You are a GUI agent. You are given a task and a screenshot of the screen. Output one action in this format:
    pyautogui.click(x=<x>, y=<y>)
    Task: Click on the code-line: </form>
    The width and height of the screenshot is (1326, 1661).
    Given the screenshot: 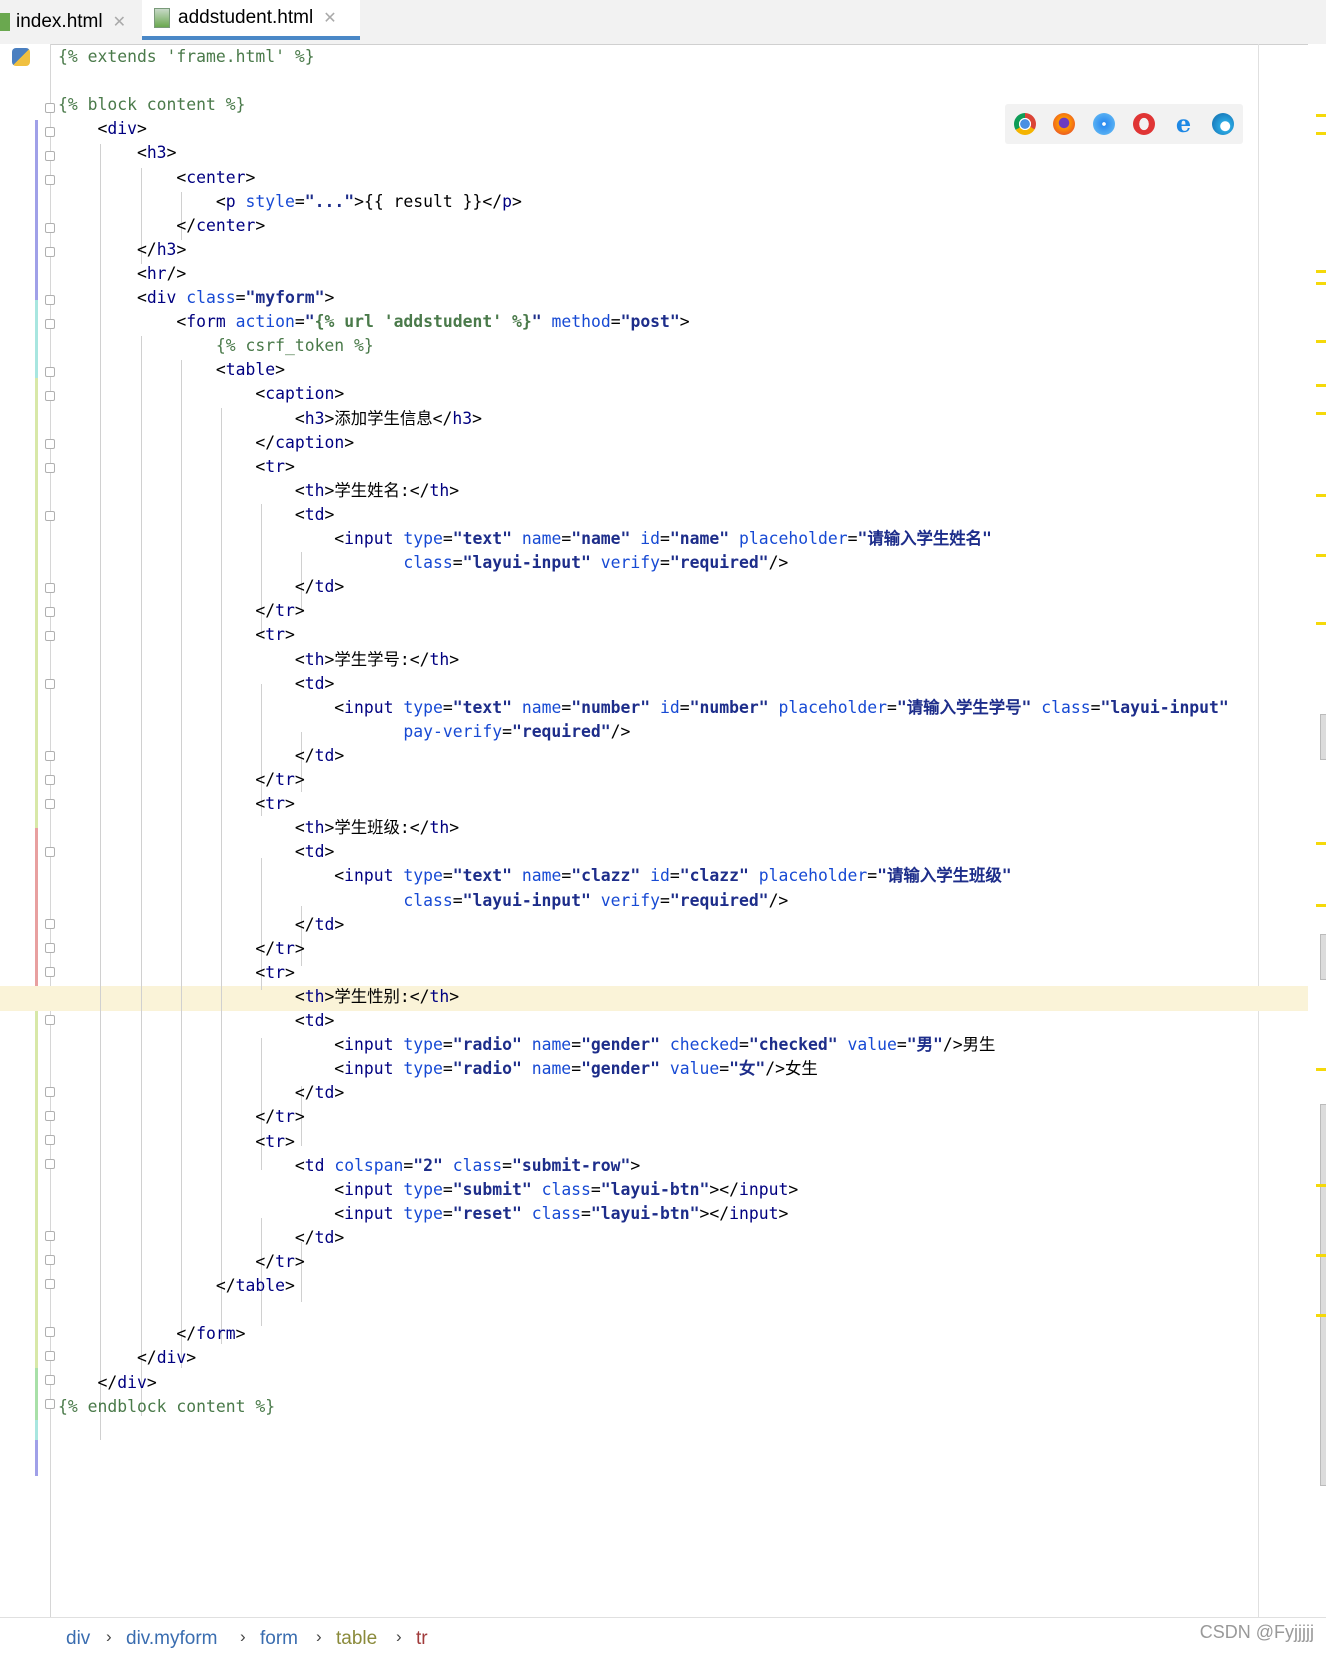 What is the action you would take?
    pyautogui.click(x=151, y=1333)
    